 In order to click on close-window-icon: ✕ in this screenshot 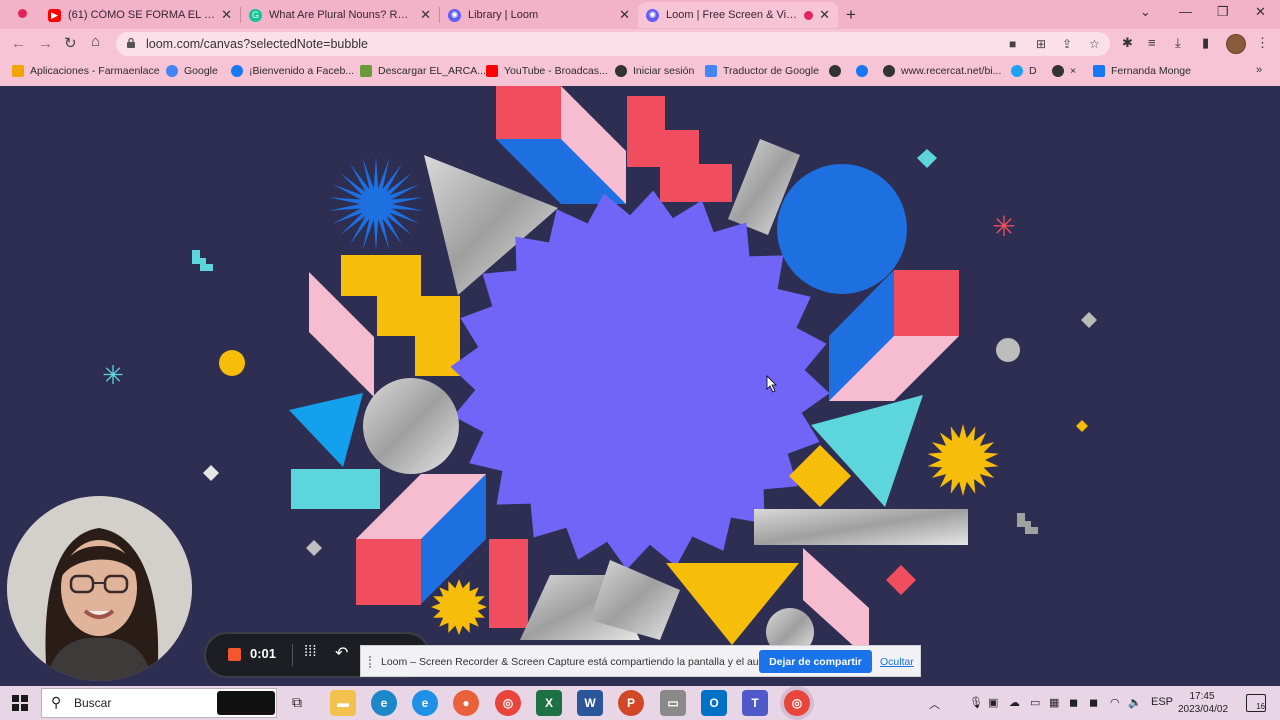, I will do `click(1260, 12)`.